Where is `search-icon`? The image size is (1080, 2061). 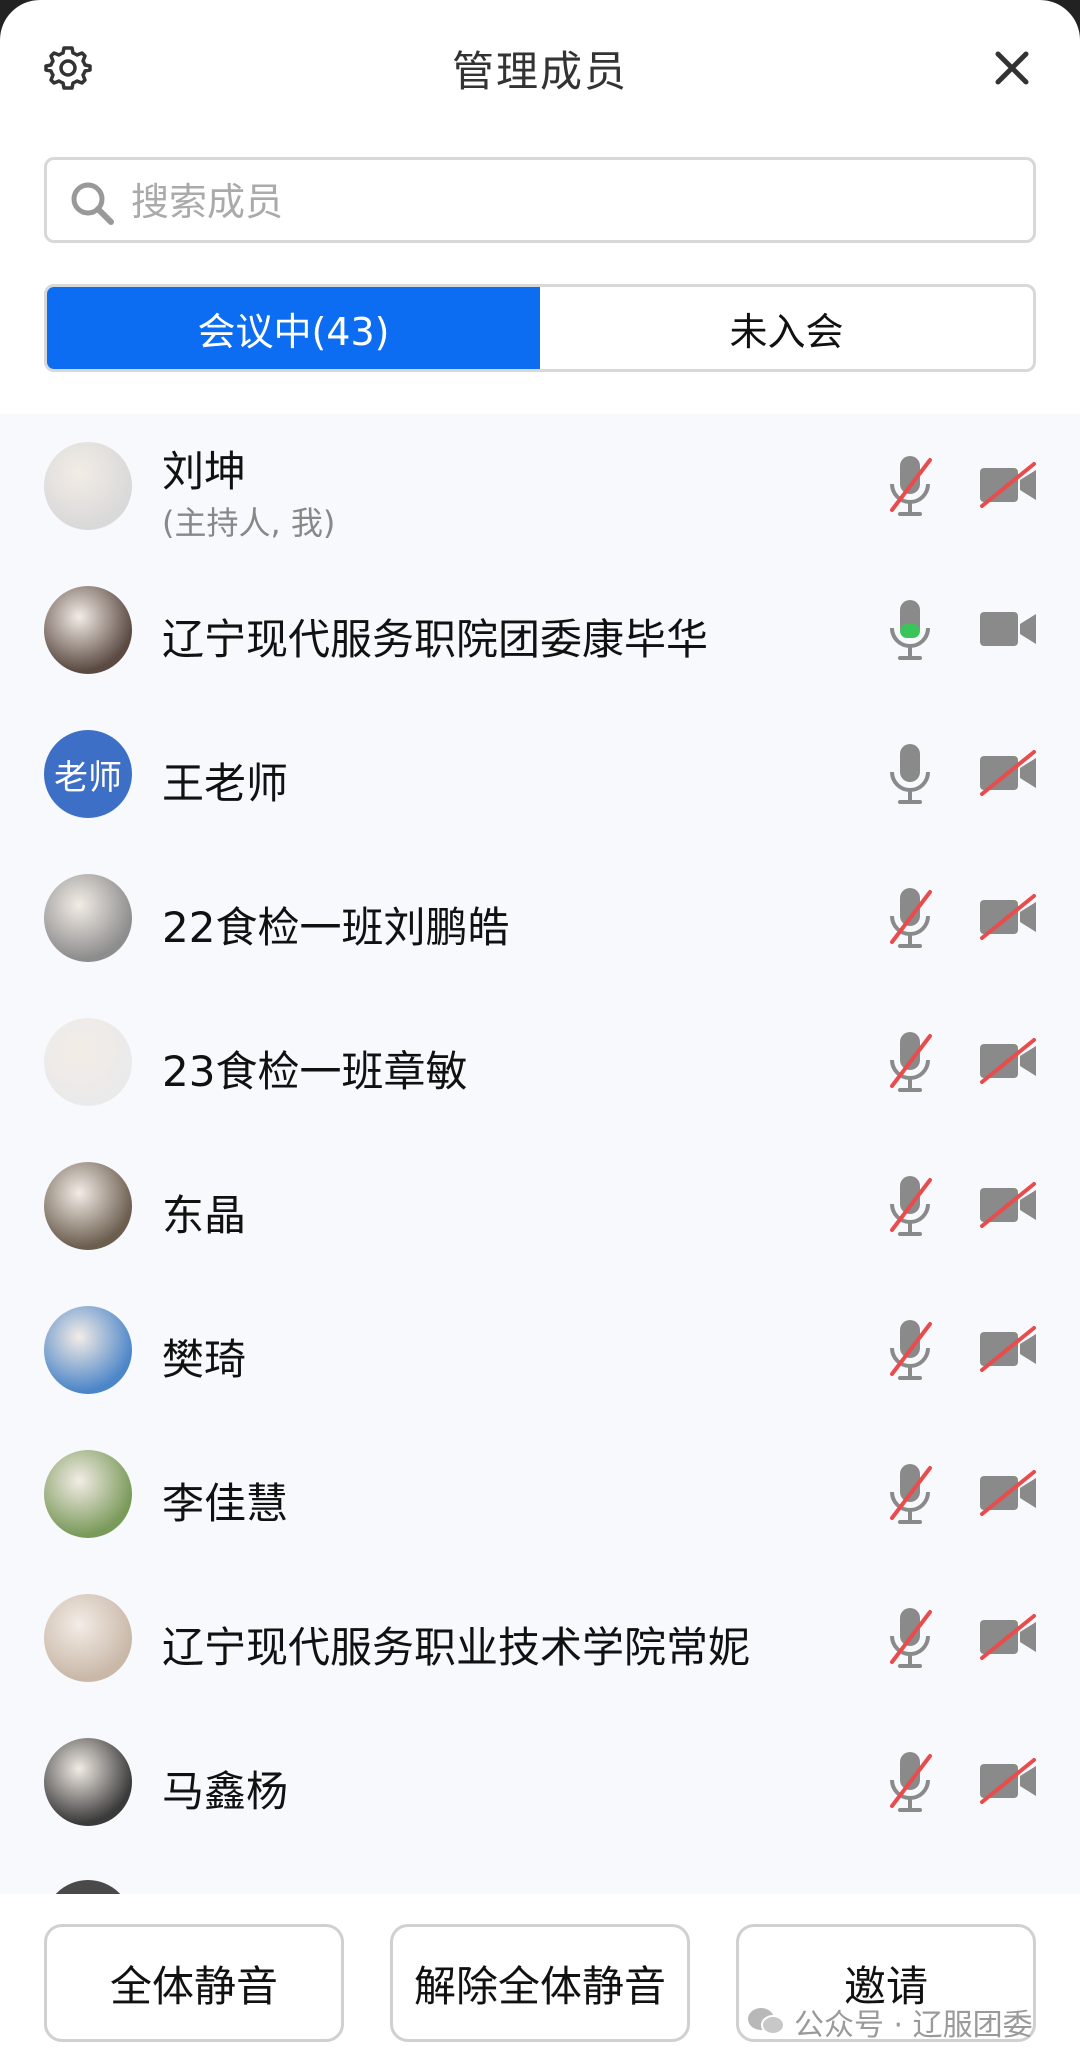
search-icon is located at coordinates (92, 203).